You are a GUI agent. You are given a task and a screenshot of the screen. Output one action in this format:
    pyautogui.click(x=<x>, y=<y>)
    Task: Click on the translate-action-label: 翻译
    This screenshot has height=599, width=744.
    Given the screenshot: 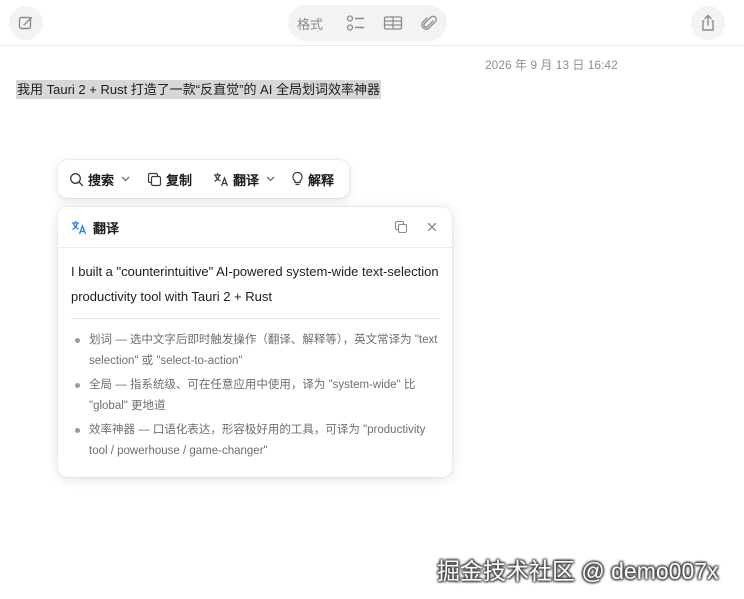 What is the action you would take?
    pyautogui.click(x=246, y=180)
    